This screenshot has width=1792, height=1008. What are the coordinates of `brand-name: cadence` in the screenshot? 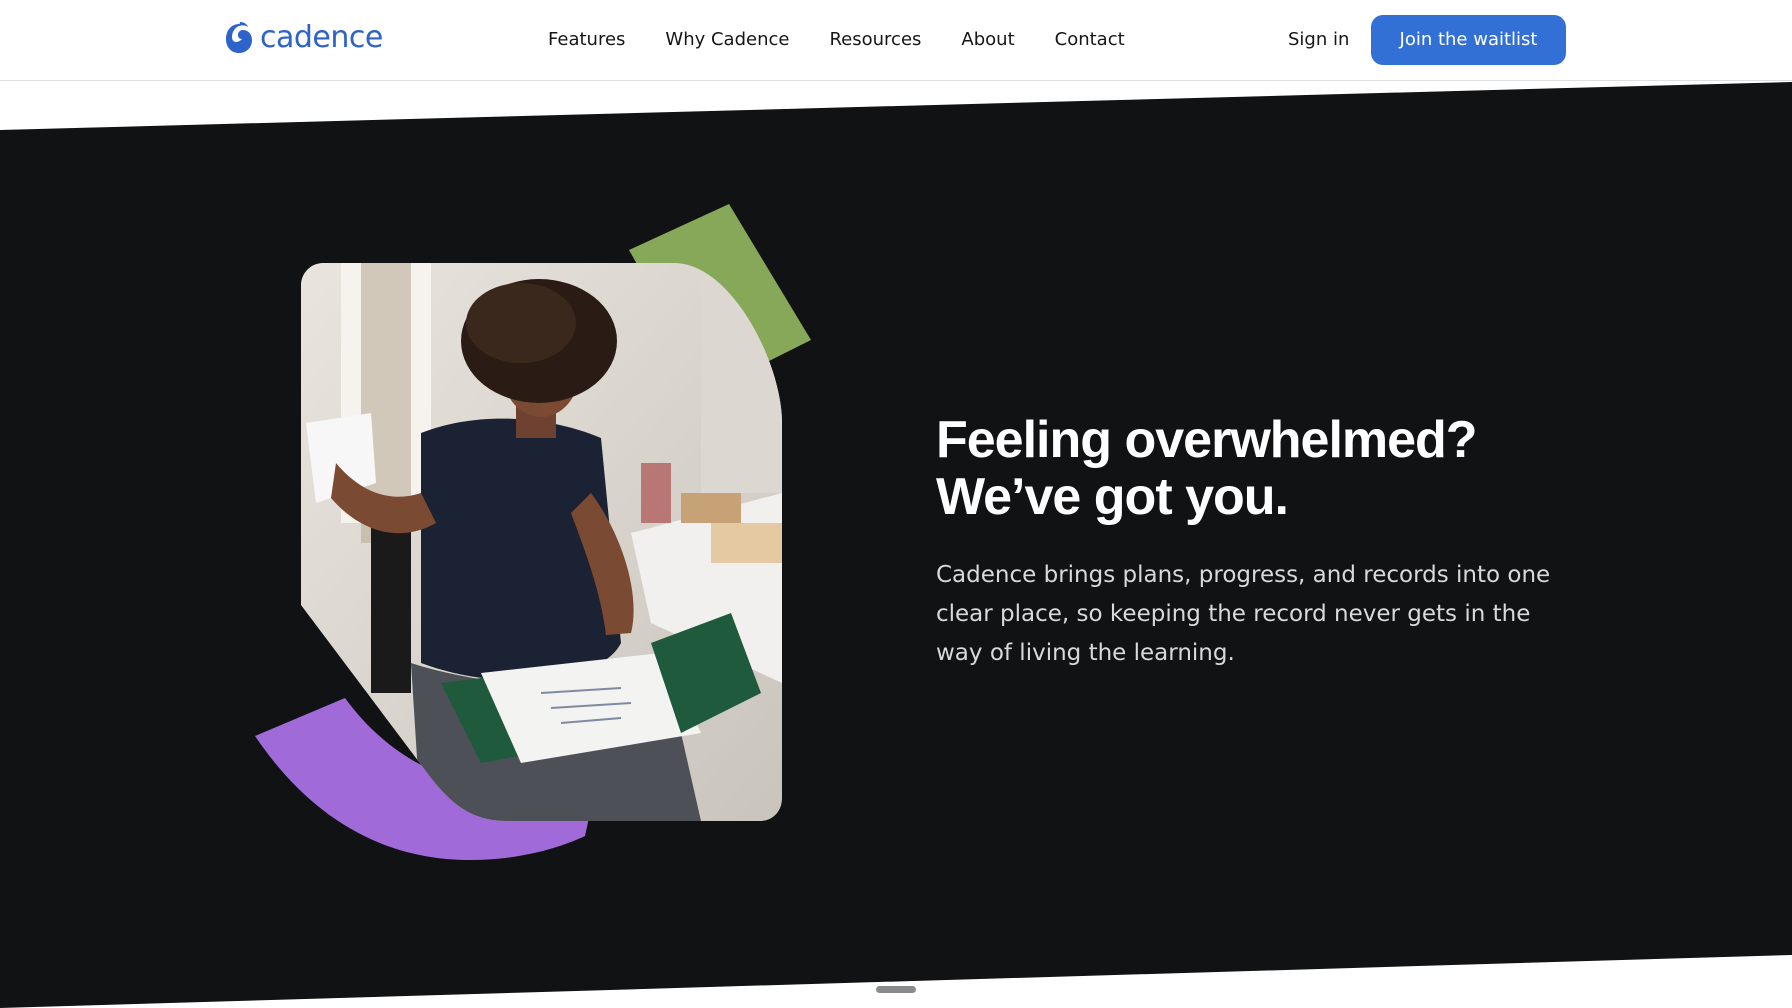 It's located at (321, 37).